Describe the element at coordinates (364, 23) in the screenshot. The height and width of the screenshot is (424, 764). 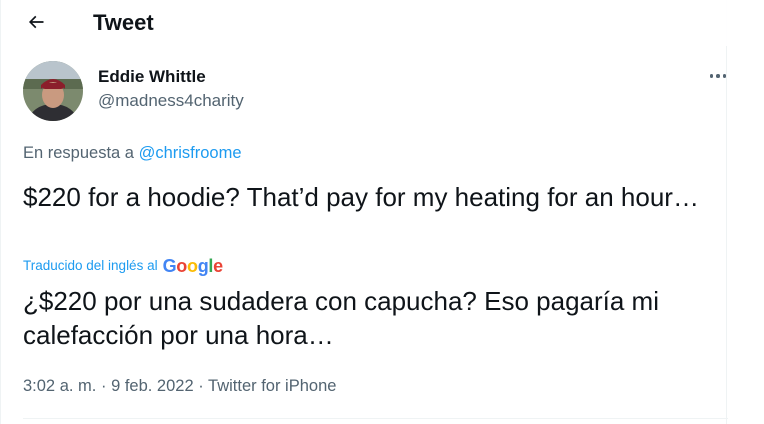
I see `page-header: Tweet` at that location.